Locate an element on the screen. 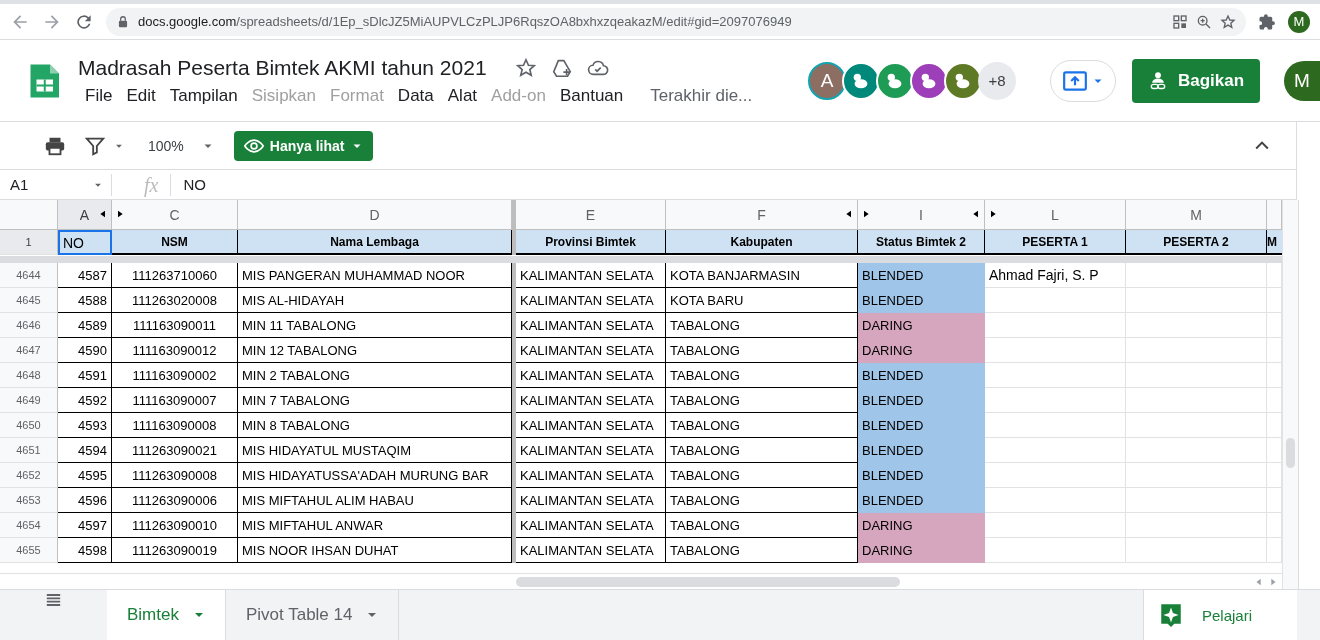 The width and height of the screenshot is (1320, 640). share-button: Bagikan is located at coordinates (1196, 80).